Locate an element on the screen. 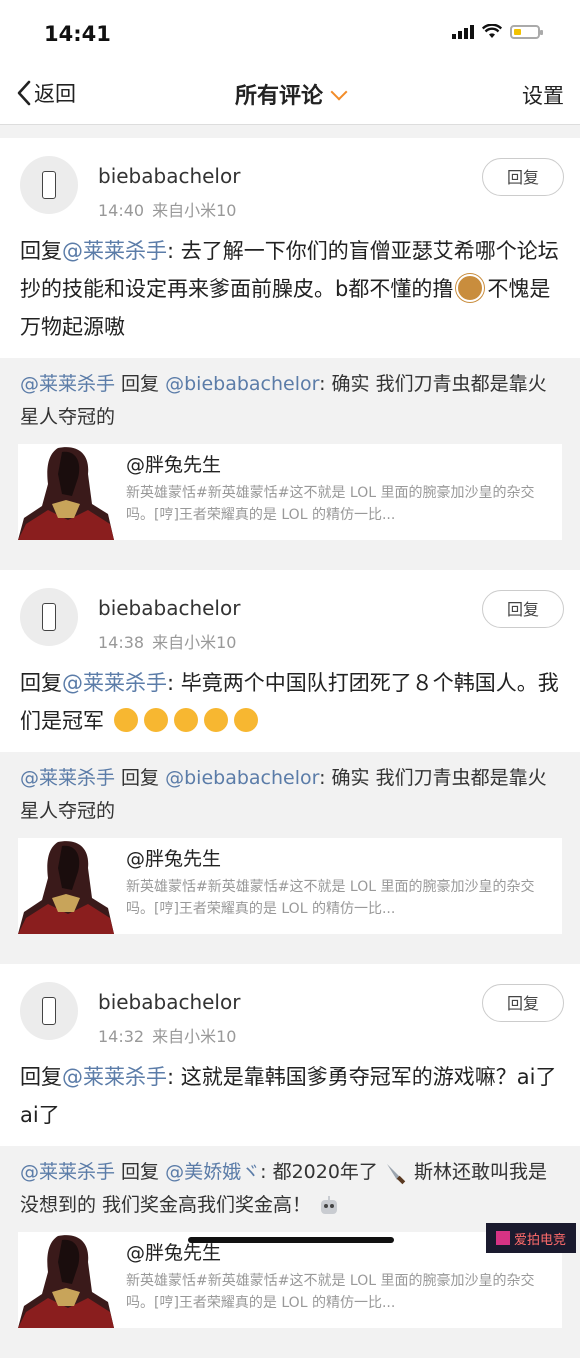 The width and height of the screenshot is (580, 1358). nav-bar: 返回 所有评论 设置 is located at coordinates (290, 93).